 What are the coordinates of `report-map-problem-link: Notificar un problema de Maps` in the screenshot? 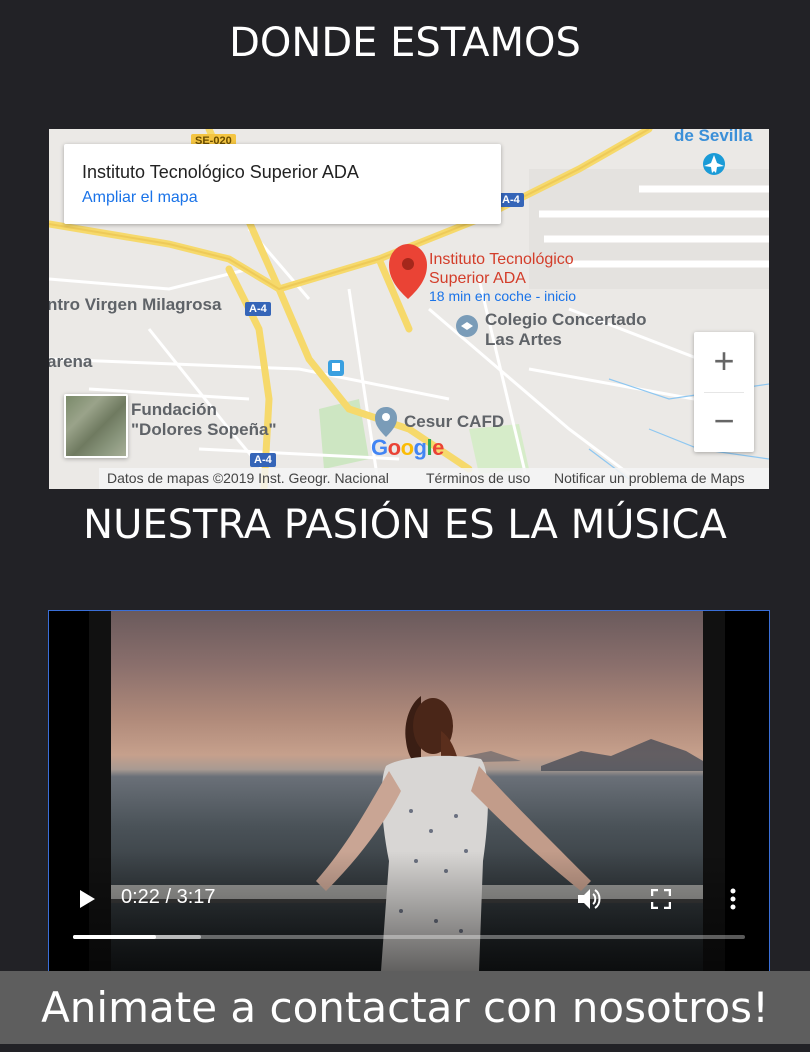 It's located at (649, 478).